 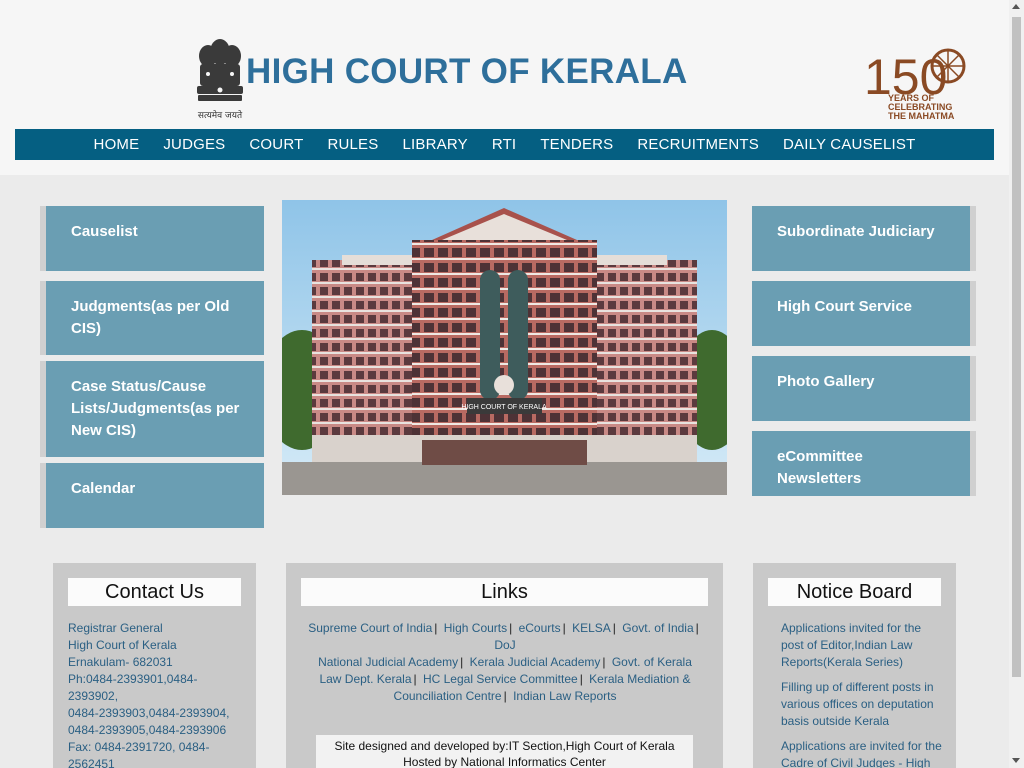 I want to click on nav-rti: RTI, so click(x=504, y=144).